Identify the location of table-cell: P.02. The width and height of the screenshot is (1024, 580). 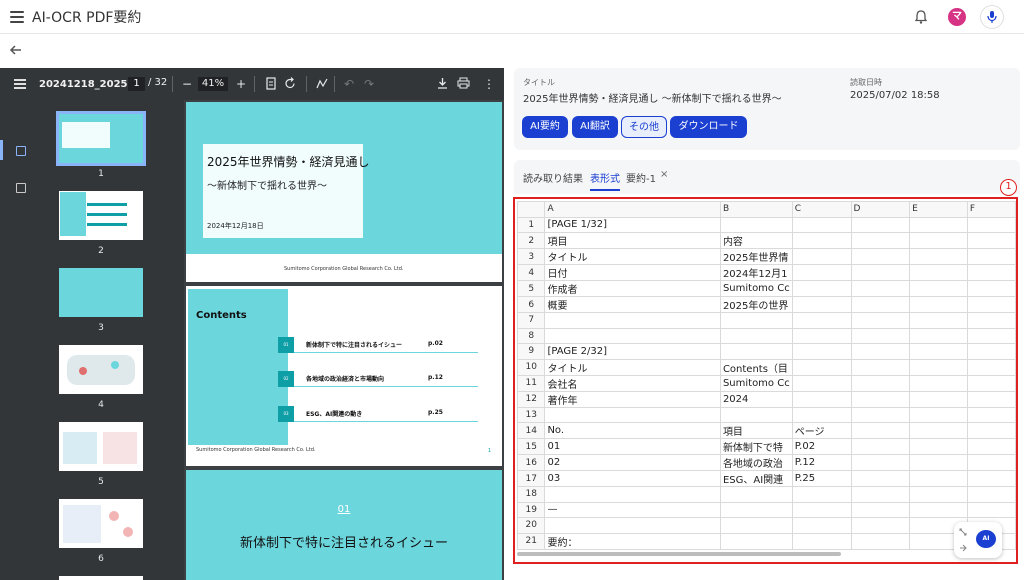
(821, 446).